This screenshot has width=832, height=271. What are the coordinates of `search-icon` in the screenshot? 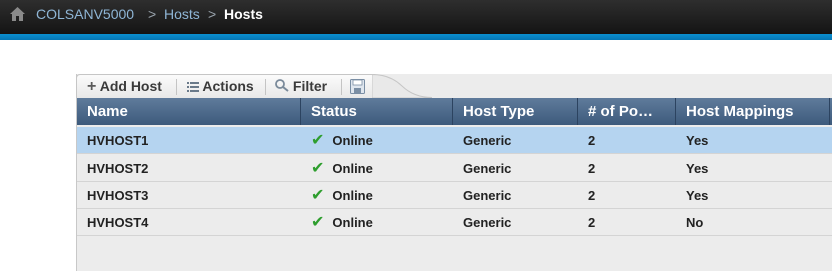 It's located at (282, 85).